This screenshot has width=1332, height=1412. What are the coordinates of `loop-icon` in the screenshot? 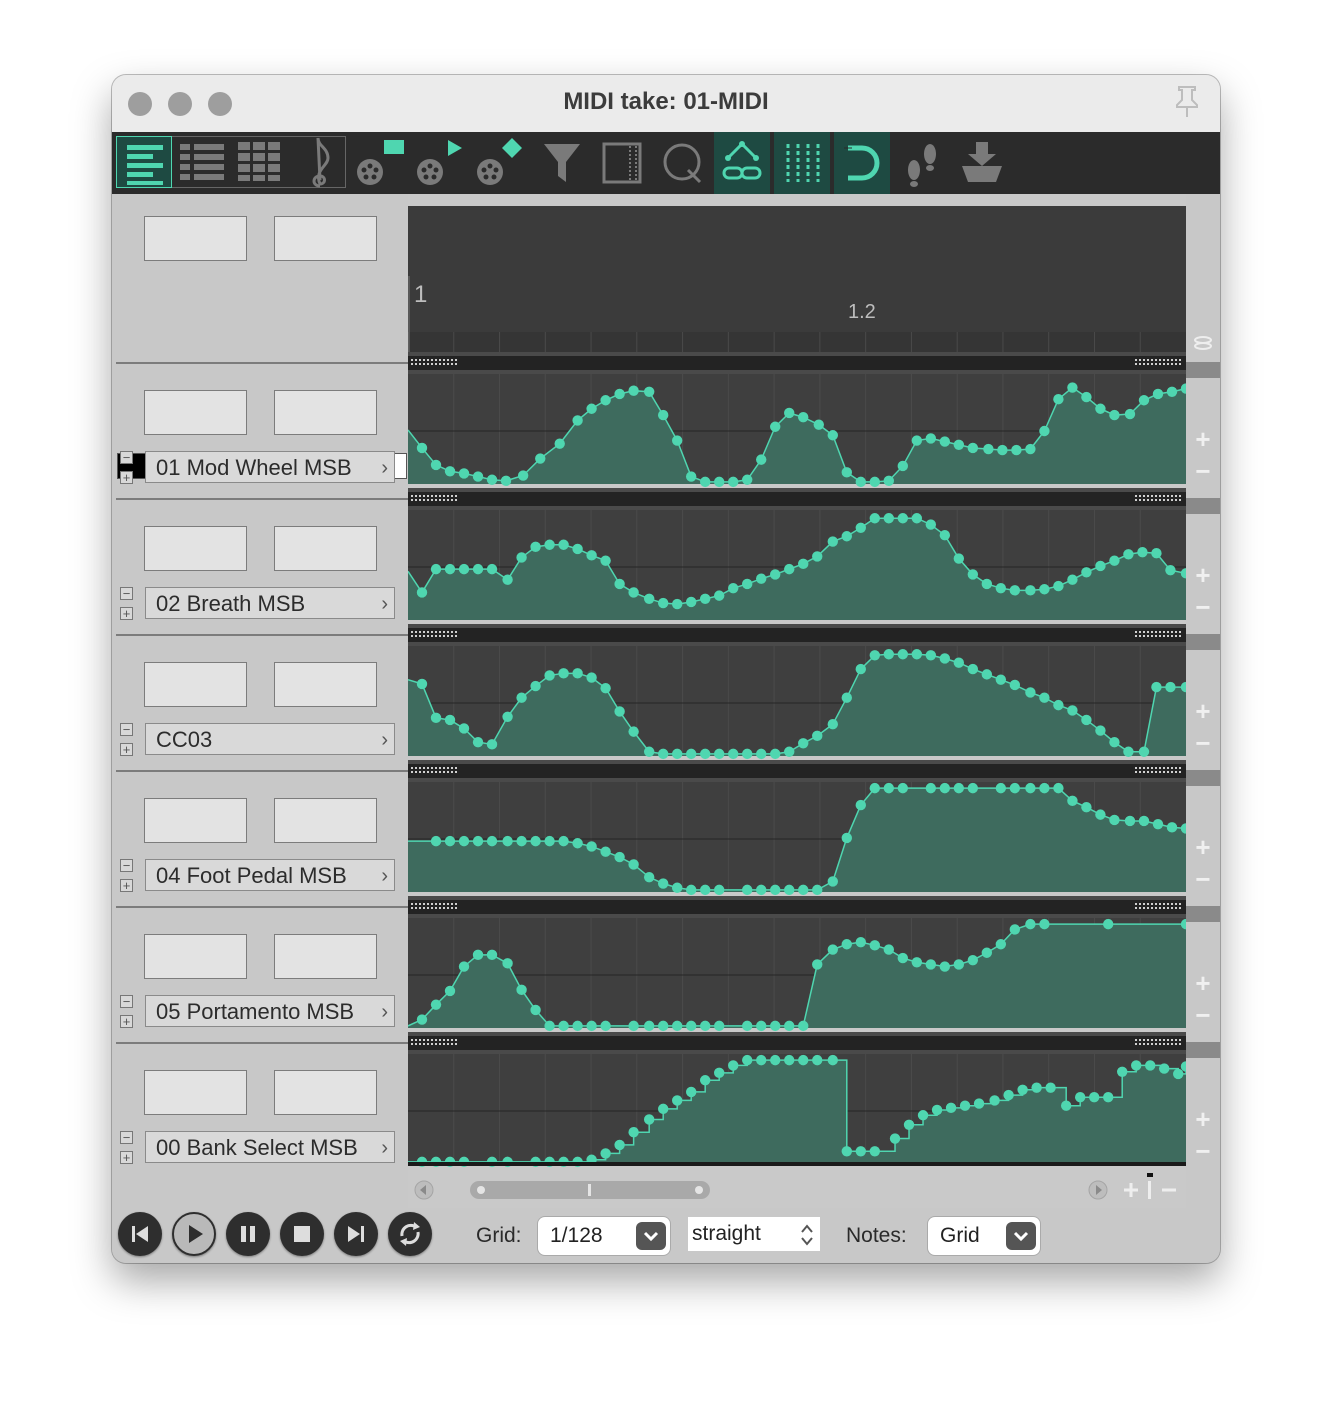 It's located at (410, 1234).